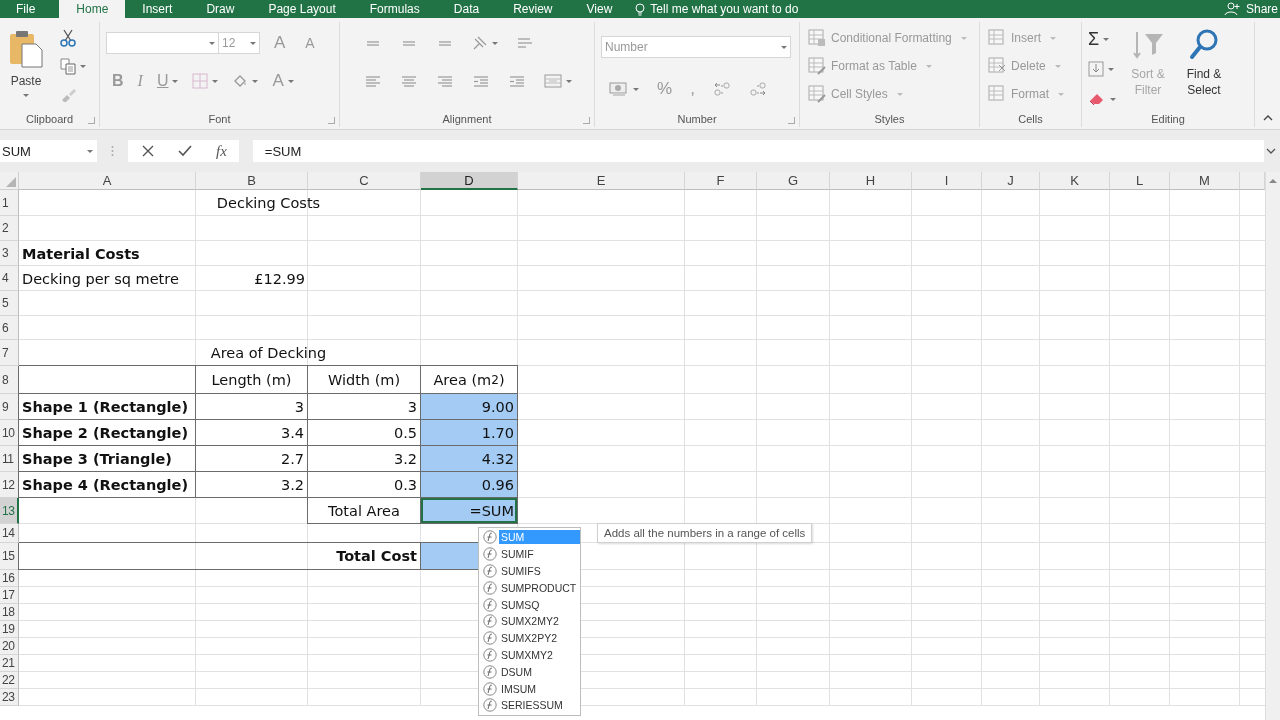 The width and height of the screenshot is (1280, 720). What do you see at coordinates (185, 151) in the screenshot?
I see `check-icon` at bounding box center [185, 151].